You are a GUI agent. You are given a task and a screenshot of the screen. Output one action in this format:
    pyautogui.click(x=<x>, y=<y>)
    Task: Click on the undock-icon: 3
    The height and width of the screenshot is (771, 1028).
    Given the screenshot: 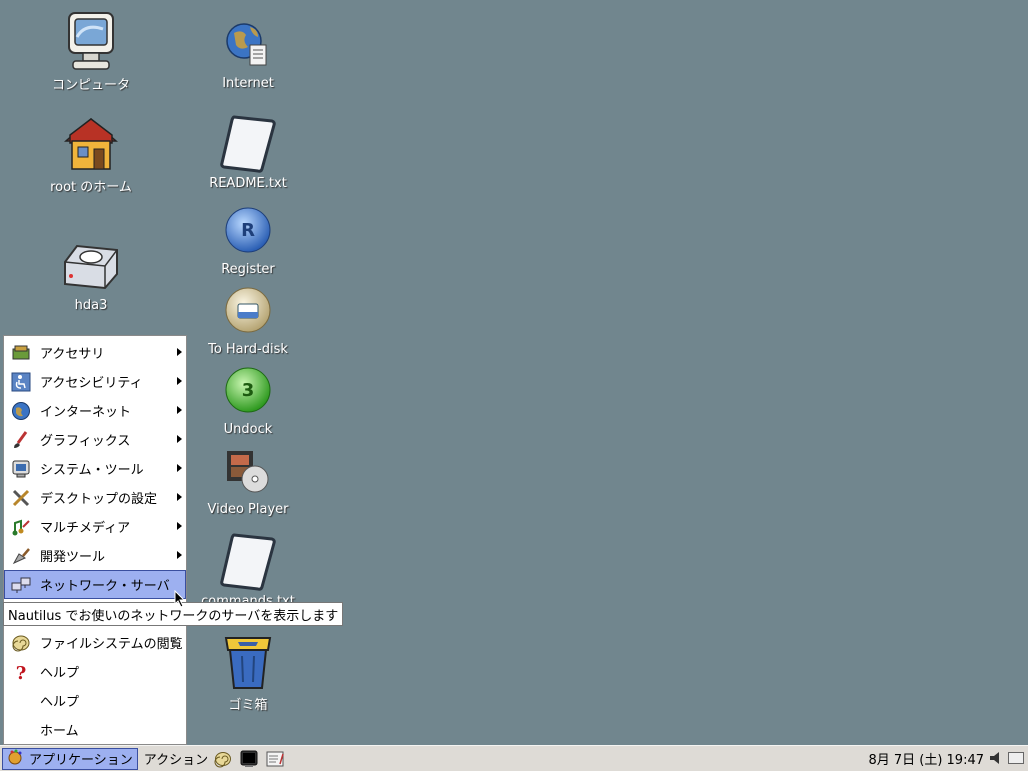 What is the action you would take?
    pyautogui.click(x=248, y=390)
    